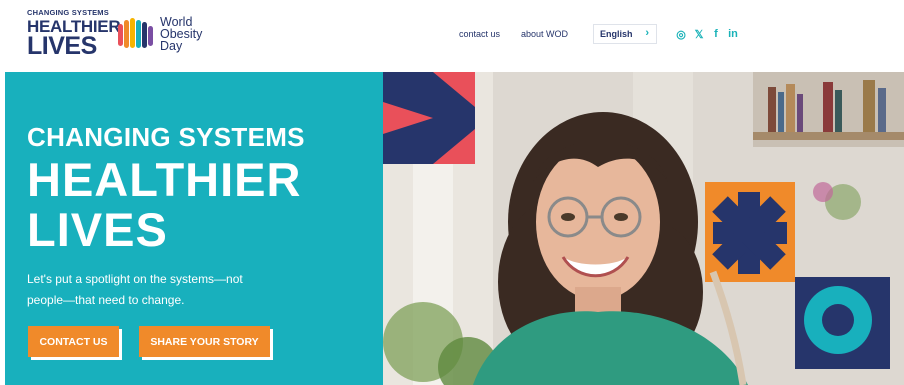 Image resolution: width=904 pixels, height=385 pixels. Describe the element at coordinates (544, 34) in the screenshot. I see `nav-about-wod-link: about WOD` at that location.